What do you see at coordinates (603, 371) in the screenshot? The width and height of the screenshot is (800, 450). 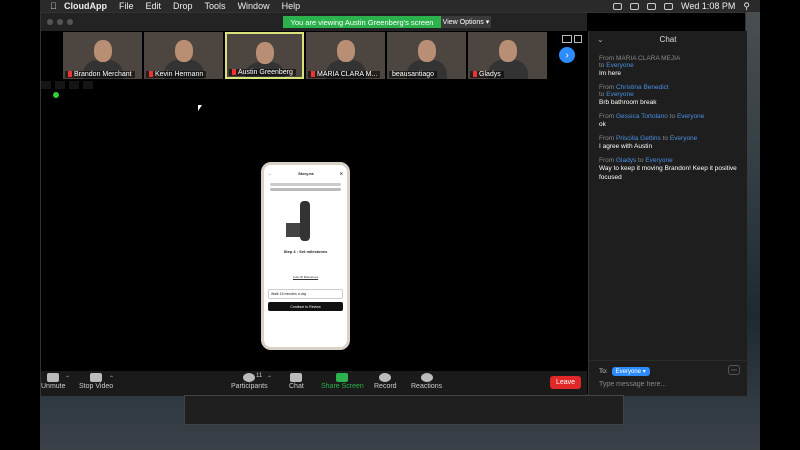 I see `to-label: To:` at bounding box center [603, 371].